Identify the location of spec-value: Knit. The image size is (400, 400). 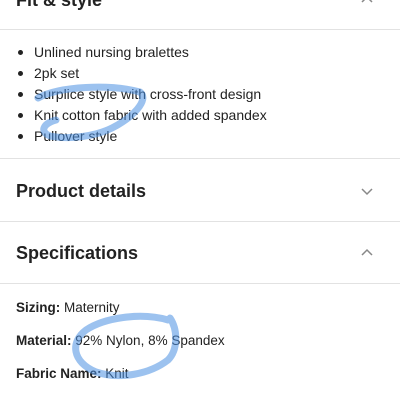
(115, 373).